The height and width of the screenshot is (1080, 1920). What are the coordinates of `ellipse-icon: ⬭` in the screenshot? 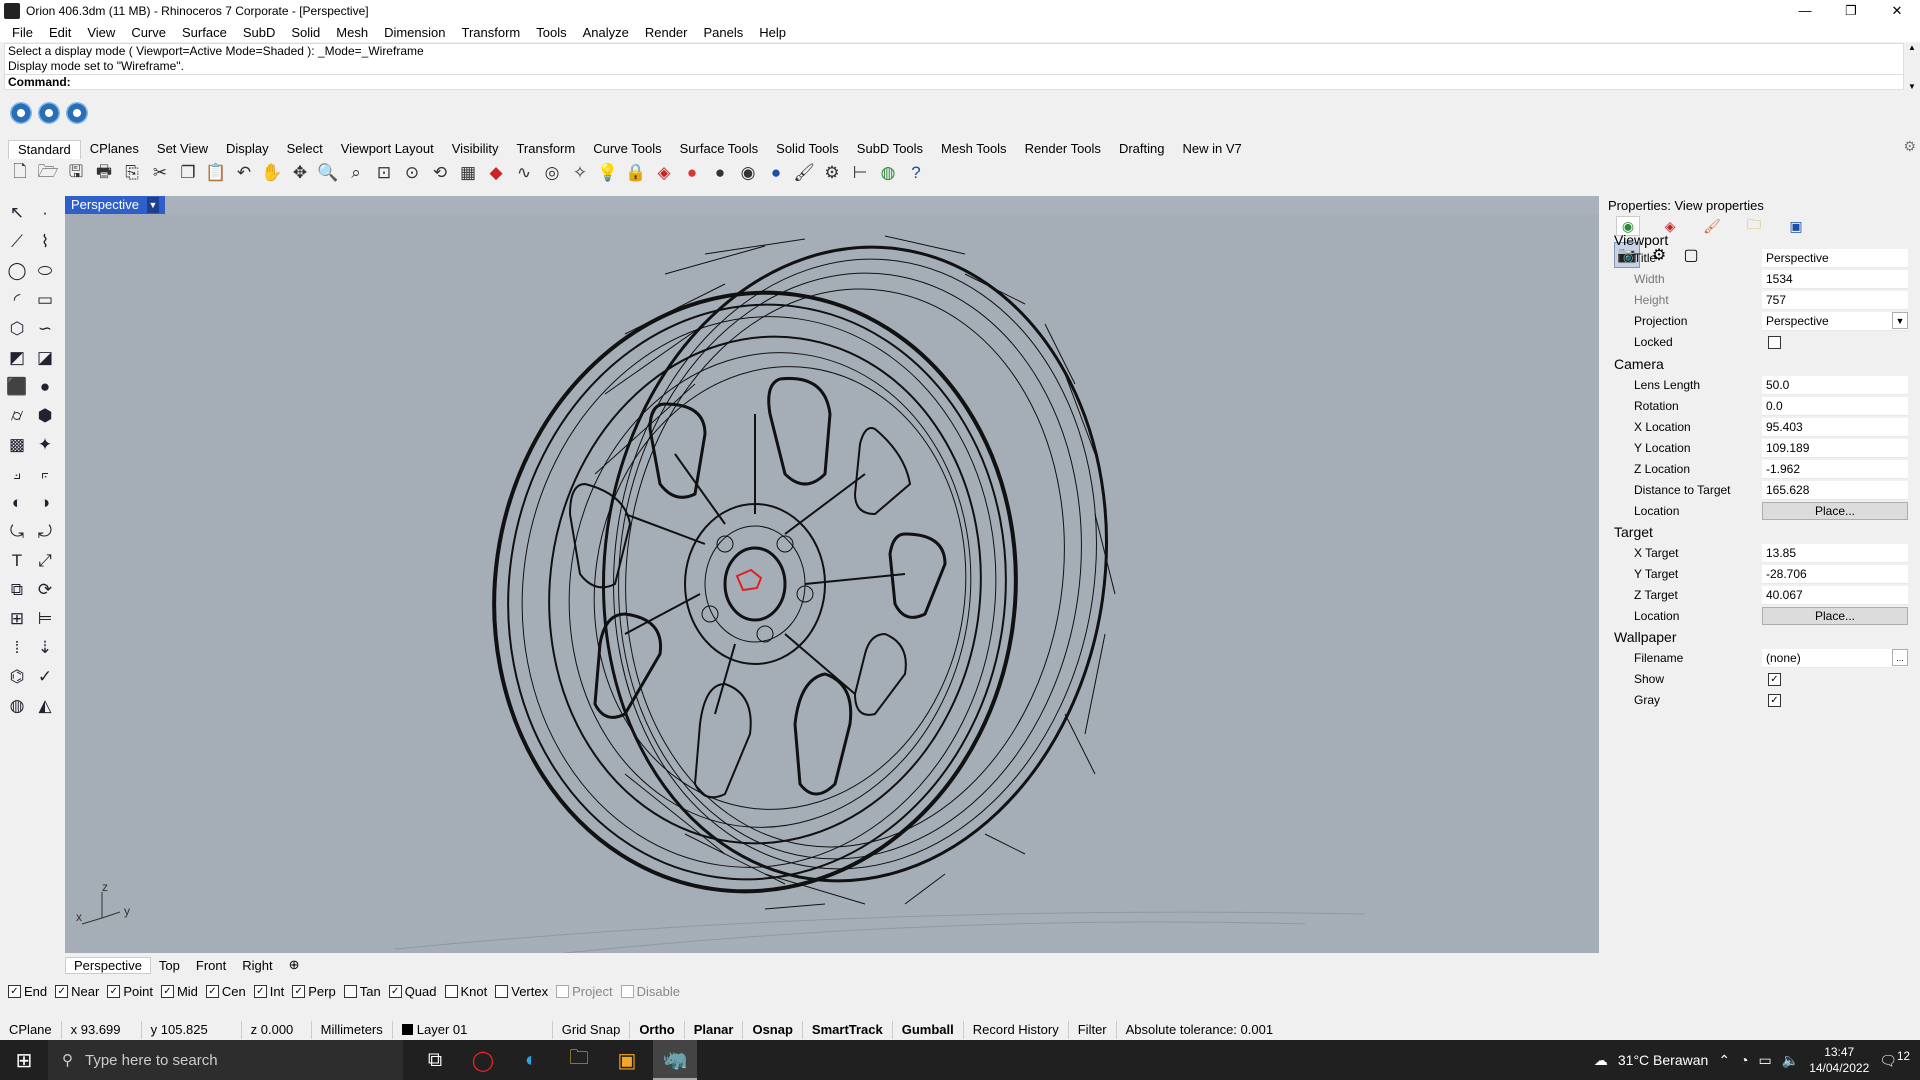 It's located at (45, 271).